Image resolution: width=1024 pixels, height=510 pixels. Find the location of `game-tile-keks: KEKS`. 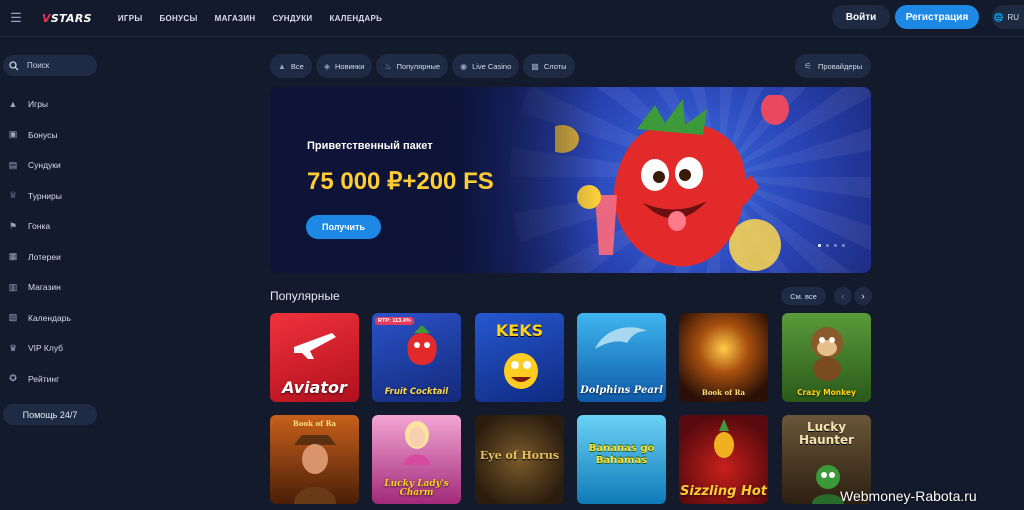

game-tile-keks: KEKS is located at coordinates (519, 357).